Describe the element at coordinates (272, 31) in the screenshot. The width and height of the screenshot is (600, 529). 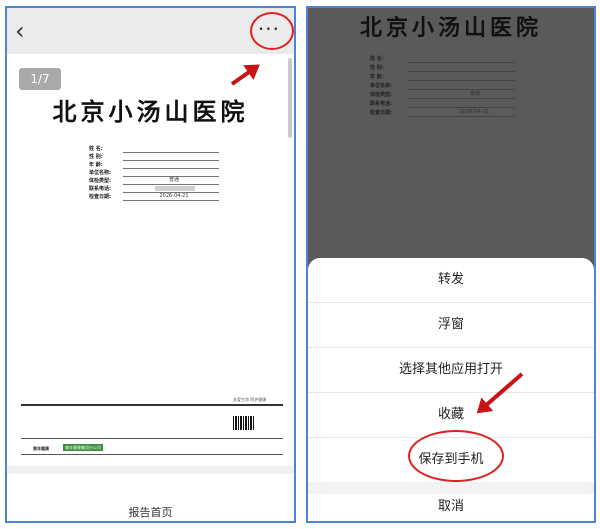
I see `highlight-circle-more` at that location.